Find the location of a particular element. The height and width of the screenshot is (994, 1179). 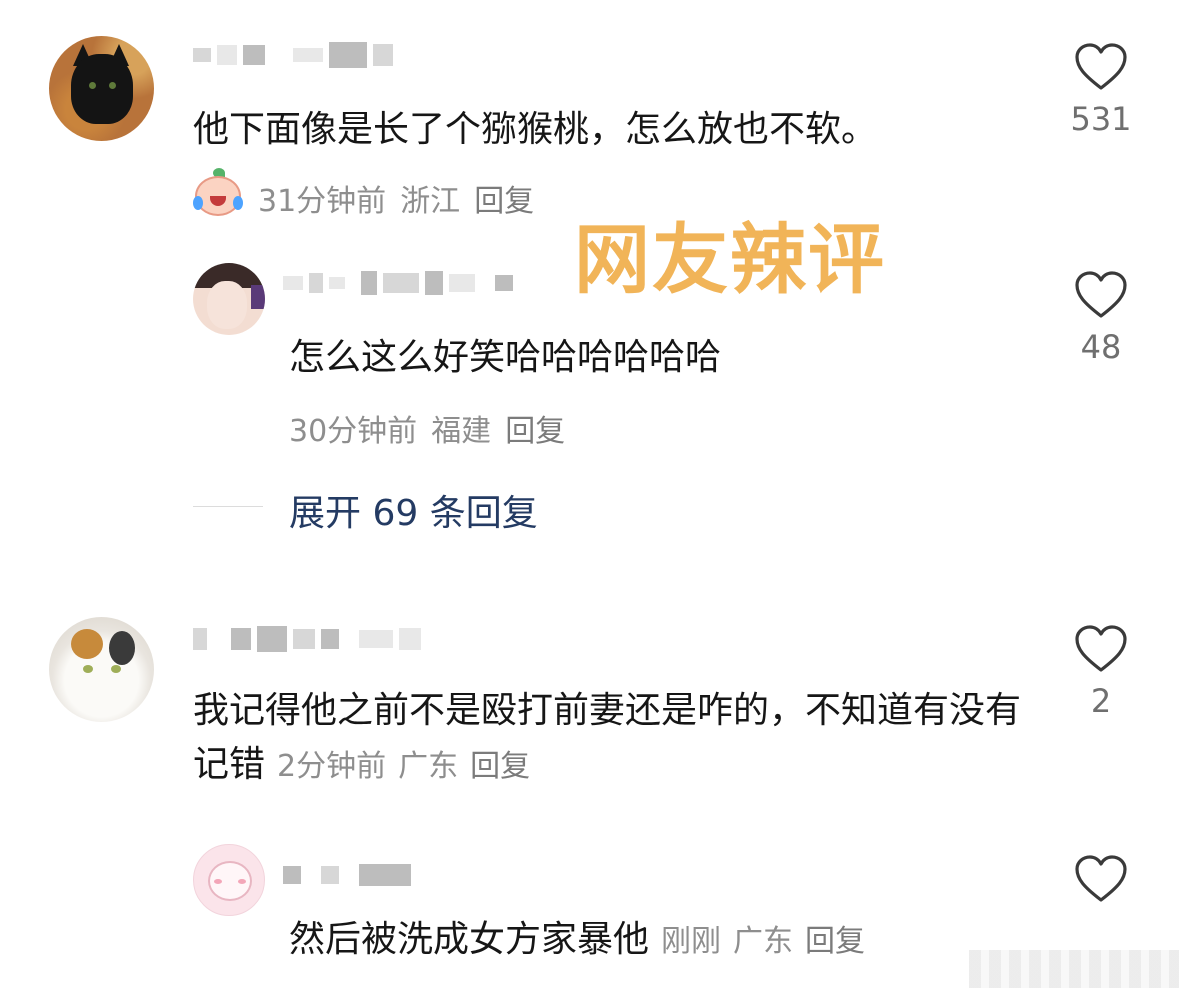

like-button: 531 is located at coordinates (1101, 90).